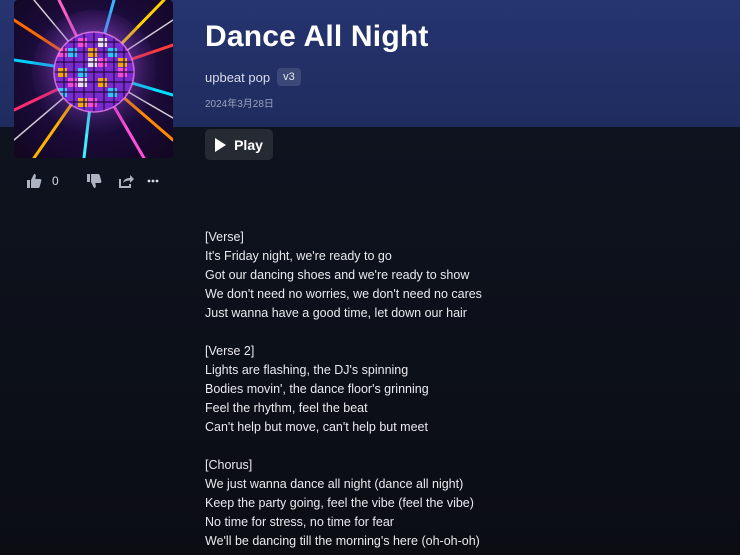 Image resolution: width=740 pixels, height=555 pixels. I want to click on lyrics-line: Feel the rhythm, feel the beat, so click(286, 408).